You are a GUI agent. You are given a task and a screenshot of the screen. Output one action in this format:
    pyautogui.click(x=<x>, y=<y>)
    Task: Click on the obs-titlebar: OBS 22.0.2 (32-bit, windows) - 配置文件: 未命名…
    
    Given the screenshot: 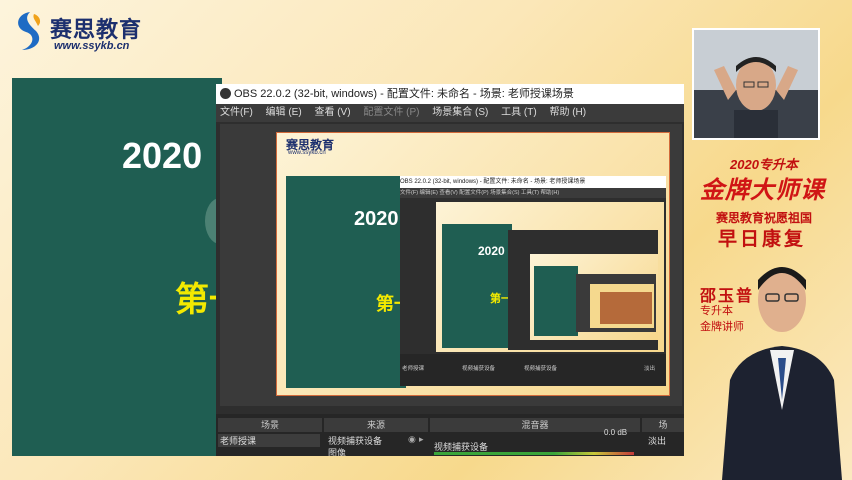 What is the action you would take?
    pyautogui.click(x=450, y=94)
    